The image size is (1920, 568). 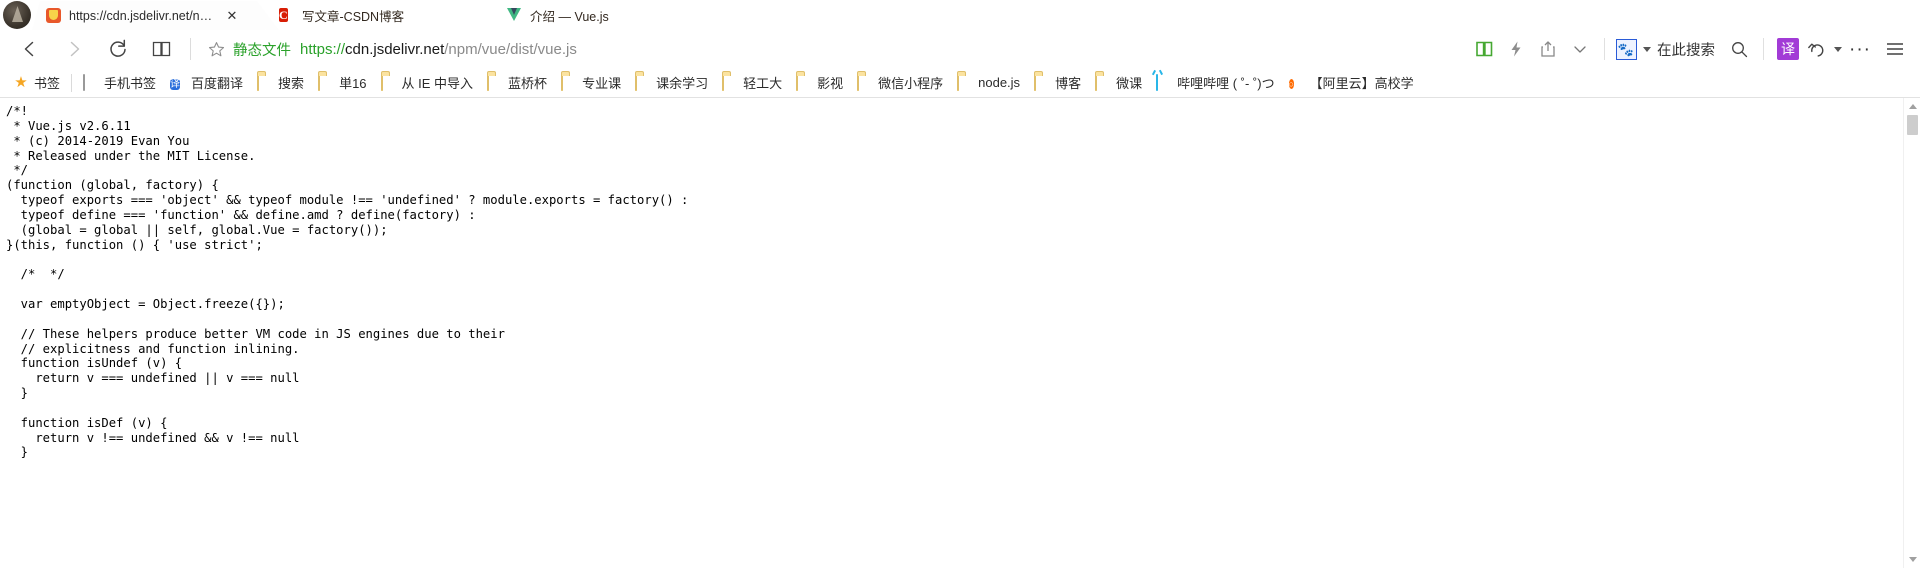 I want to click on jsdelivr-shield-icon, so click(x=54, y=15).